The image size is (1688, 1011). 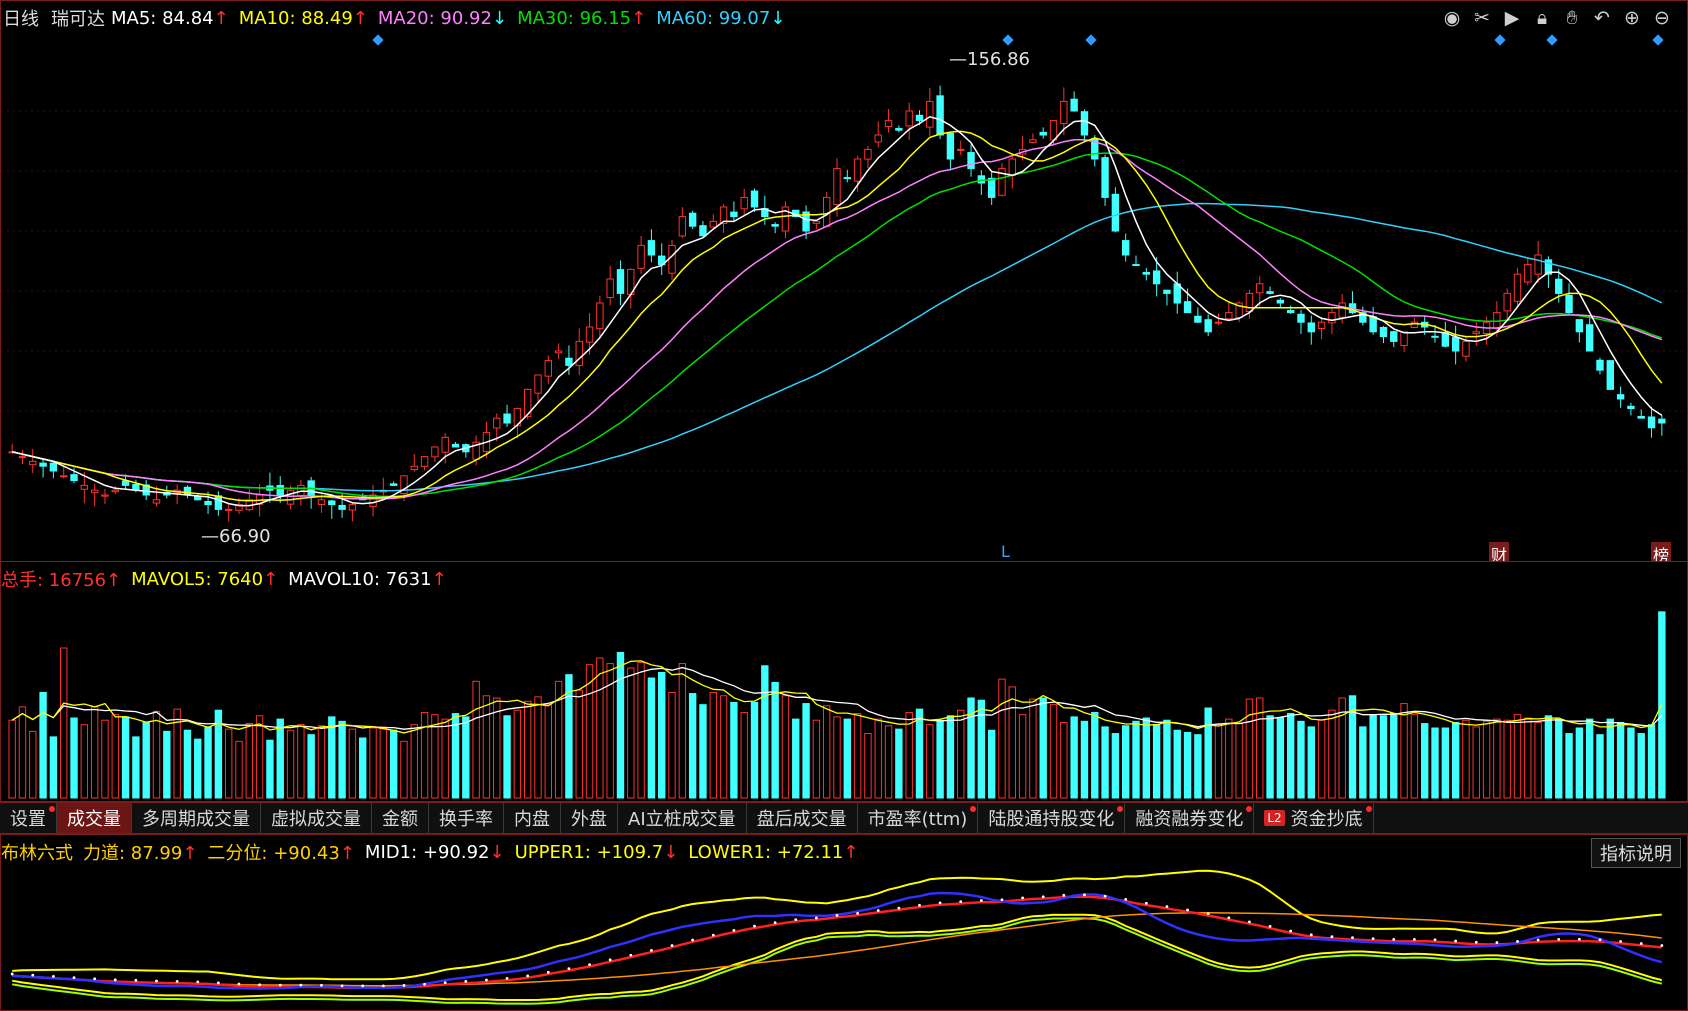 What do you see at coordinates (400, 818) in the screenshot?
I see `tab-4: 金额` at bounding box center [400, 818].